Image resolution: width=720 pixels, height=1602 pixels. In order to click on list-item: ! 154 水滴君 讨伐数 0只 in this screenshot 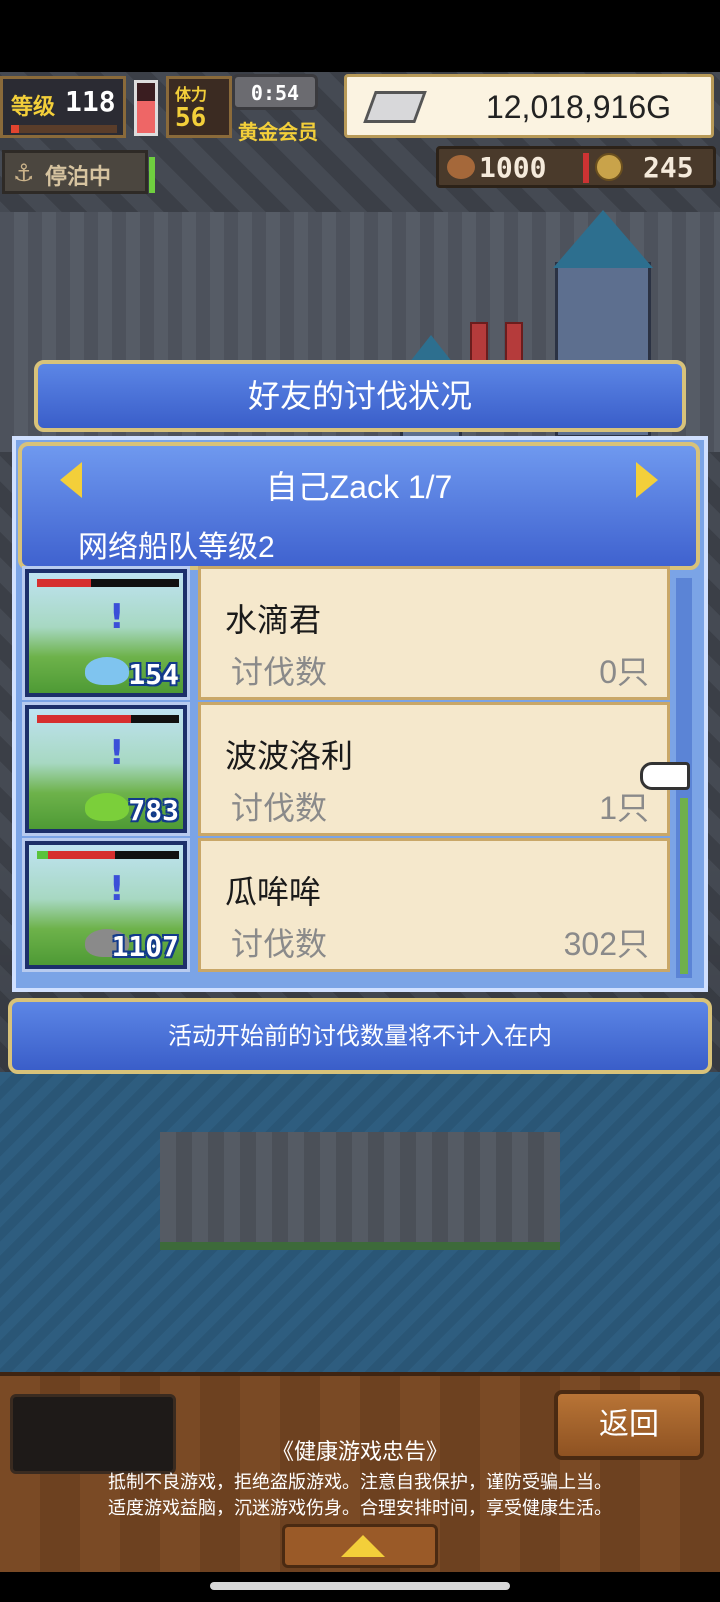, I will do `click(345, 633)`.